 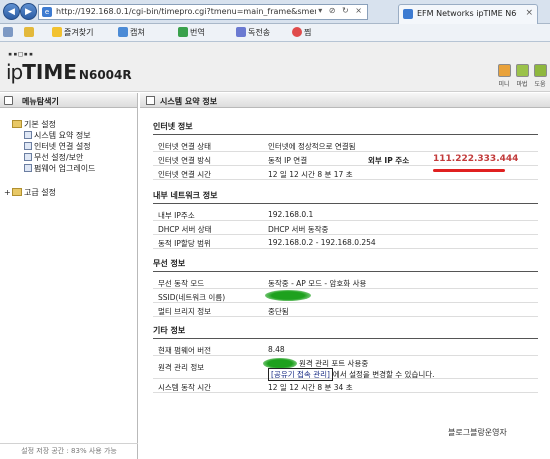 What do you see at coordinates (408, 14) in the screenshot?
I see `tab-favicon` at bounding box center [408, 14].